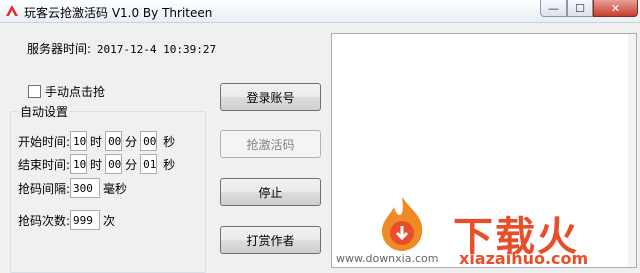  I want to click on end-minute-unit: 分, so click(131, 164).